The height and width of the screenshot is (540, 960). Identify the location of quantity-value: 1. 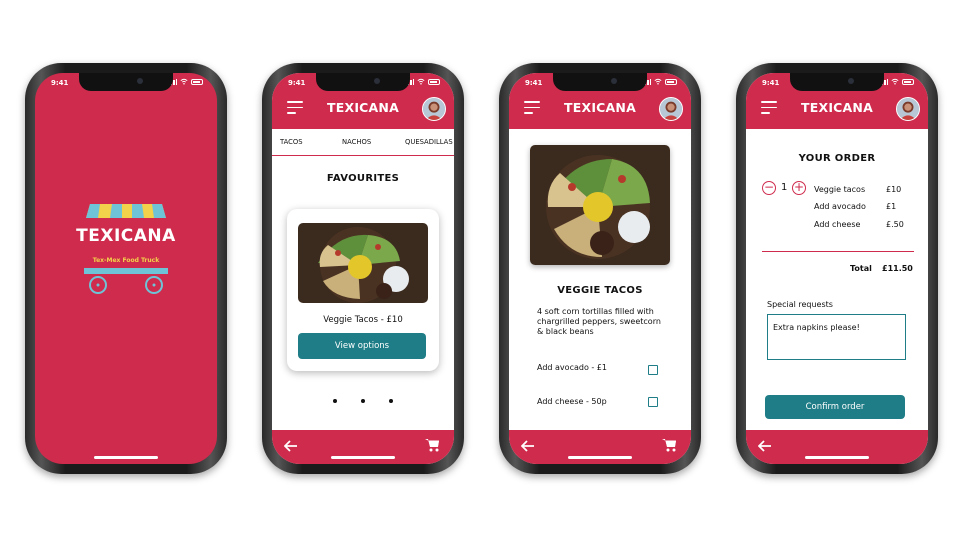
(784, 187).